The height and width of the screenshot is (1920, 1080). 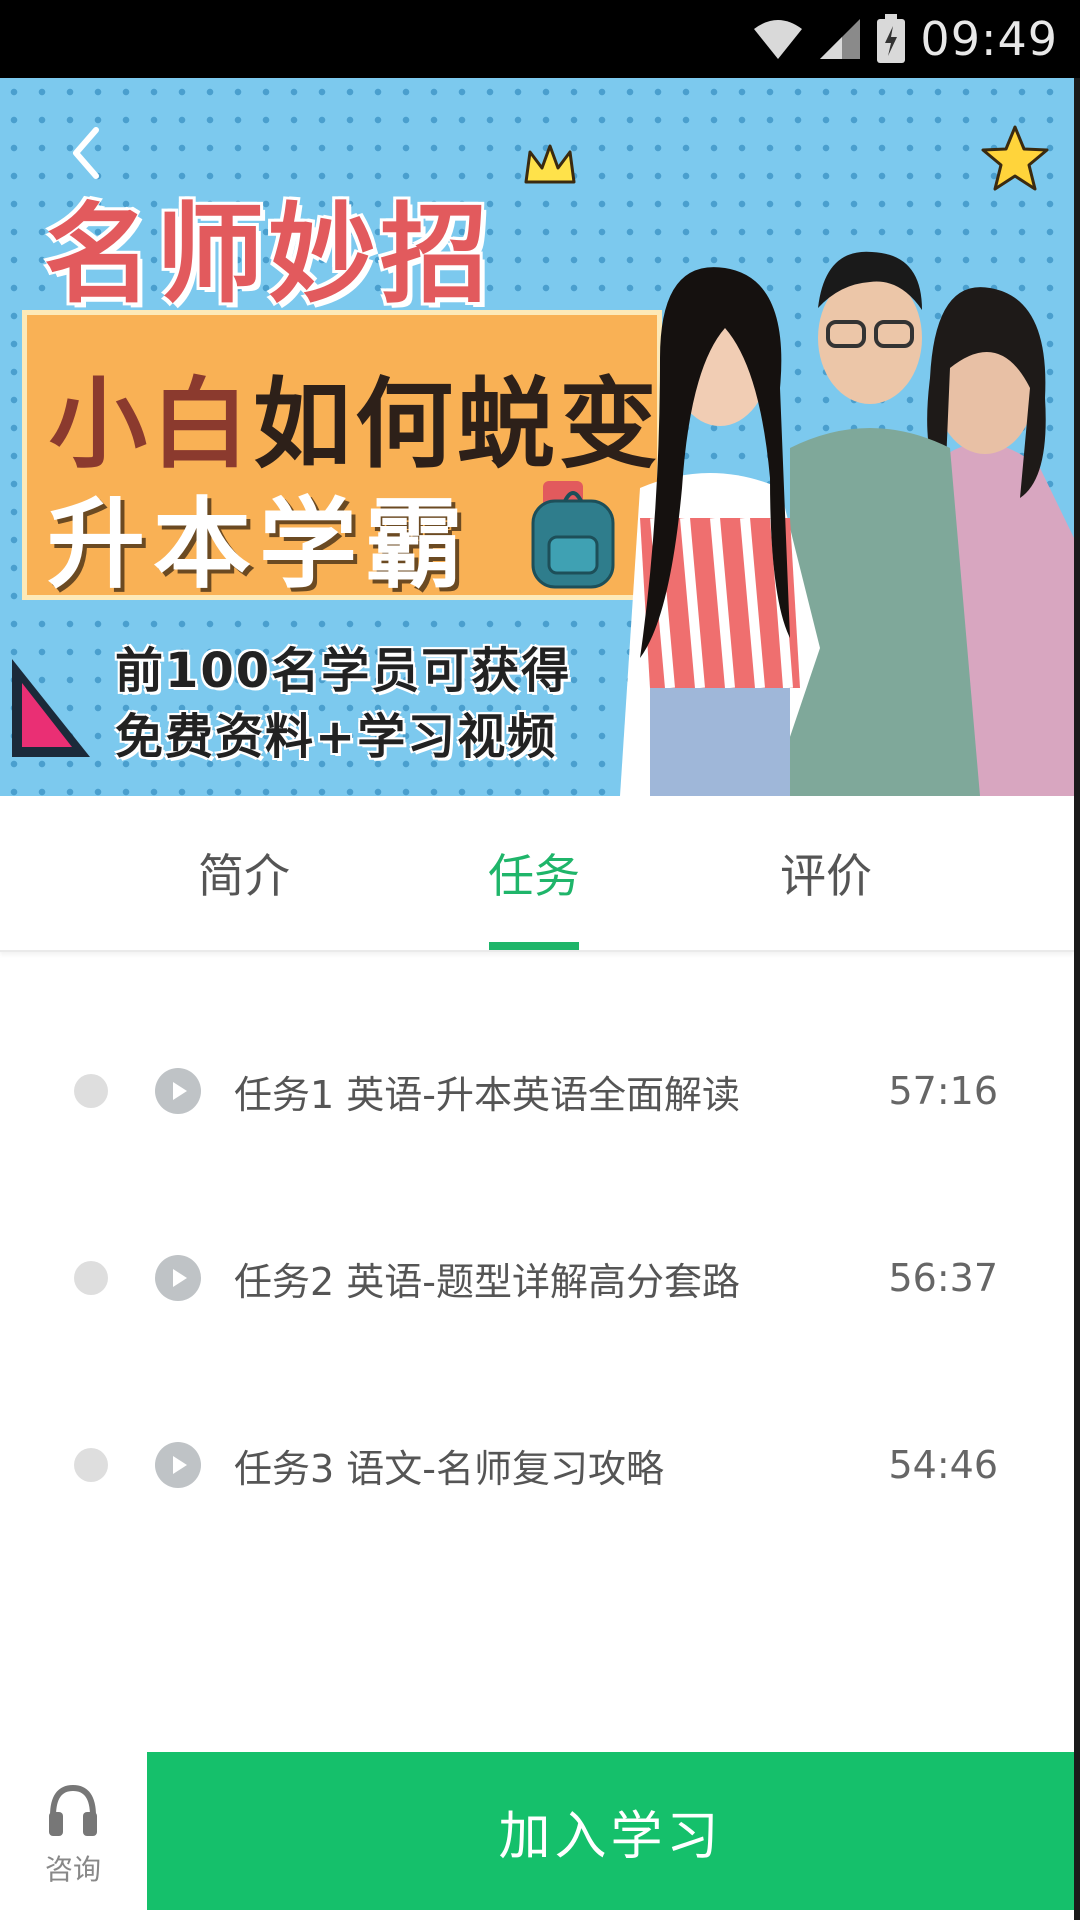 I want to click on task-duration: 56:37, so click(x=943, y=1278).